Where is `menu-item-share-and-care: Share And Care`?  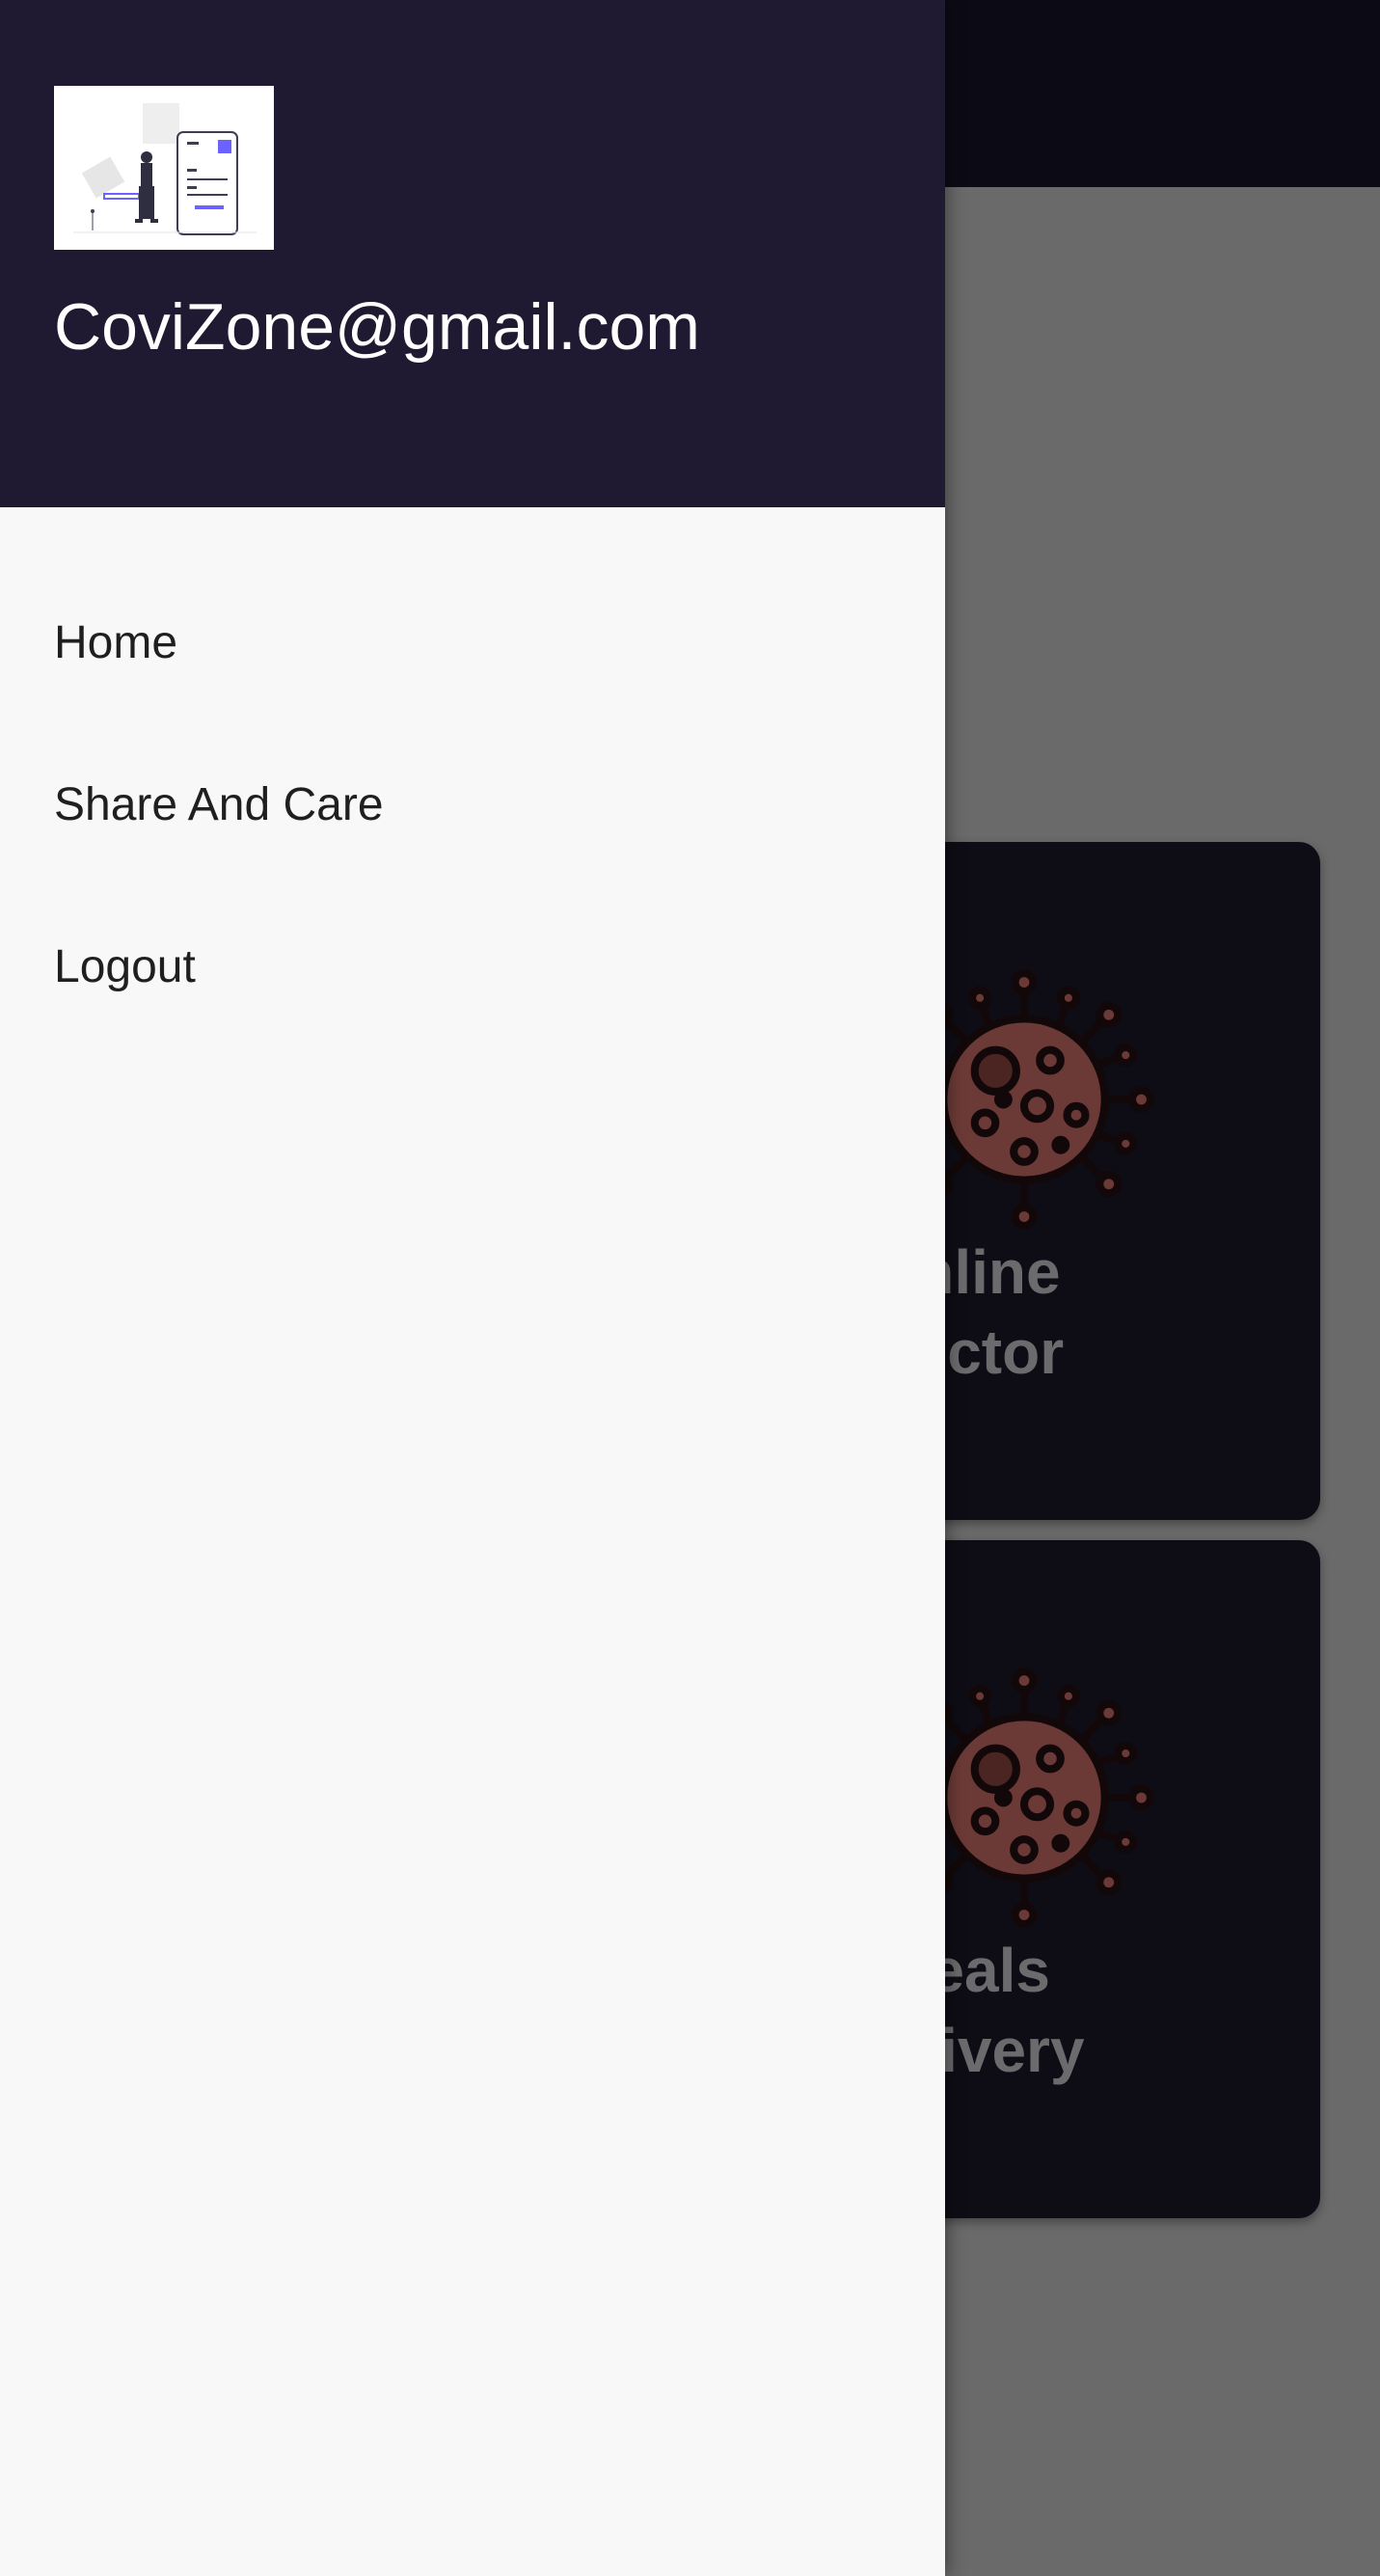
menu-item-share-and-care: Share And Care is located at coordinates (472, 804).